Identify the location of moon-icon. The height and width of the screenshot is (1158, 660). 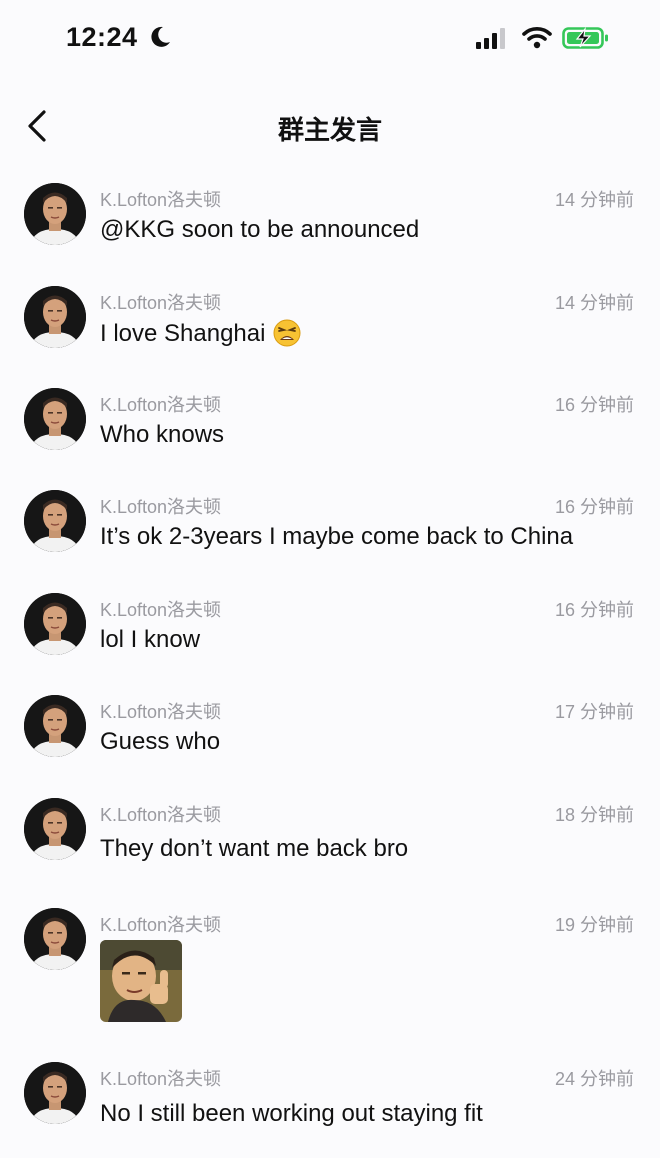
(160, 36).